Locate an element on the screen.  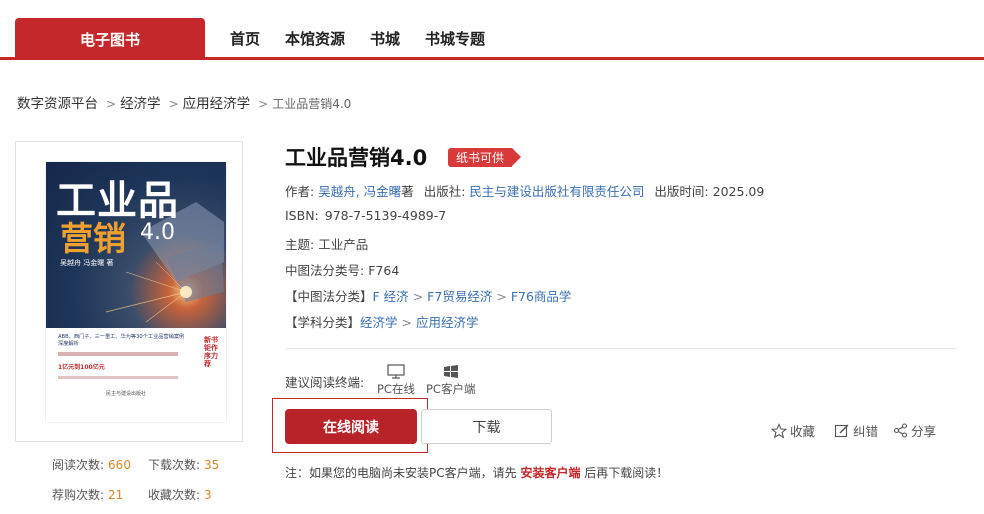
share-icon is located at coordinates (900, 430).